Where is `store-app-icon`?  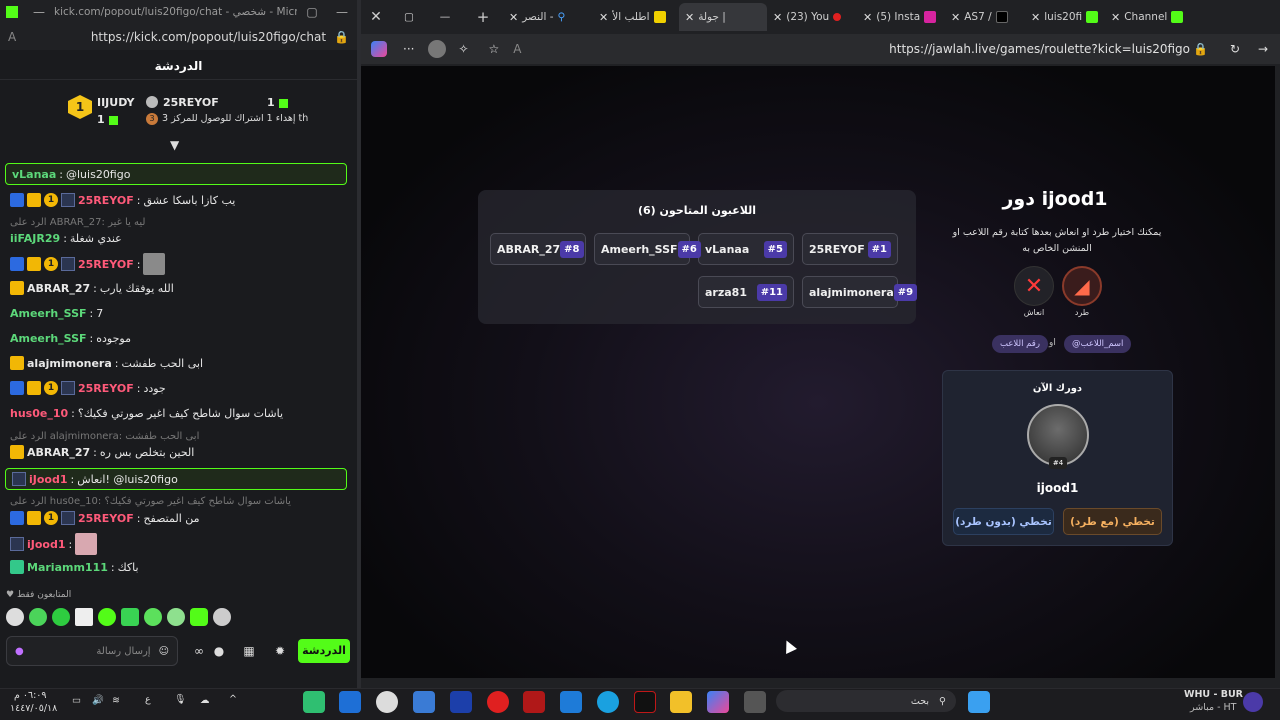 store-app-icon is located at coordinates (571, 702).